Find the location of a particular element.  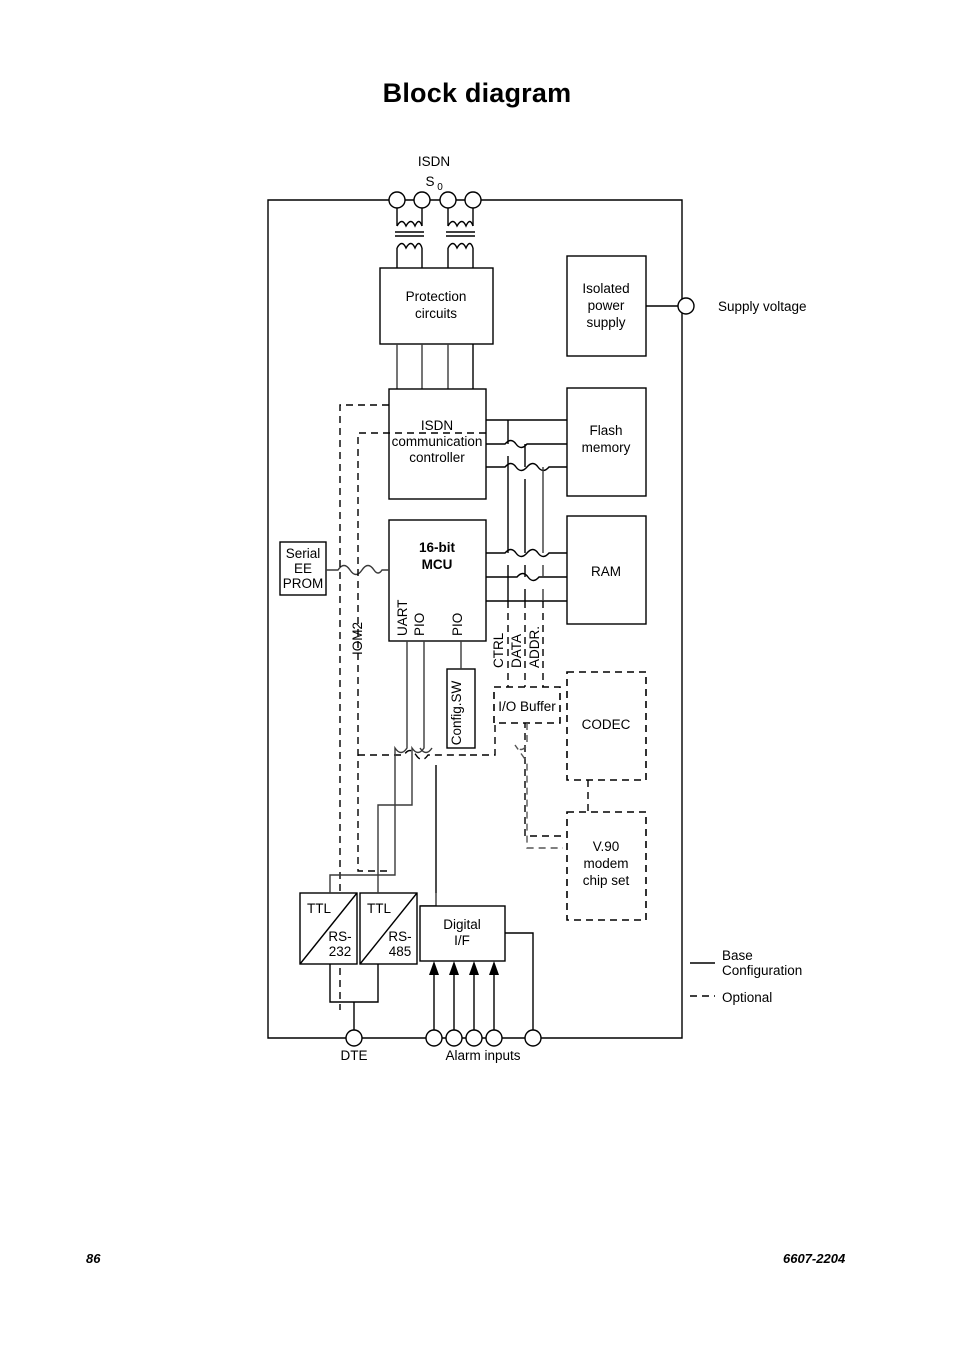

isdn-controller-label-line1: ISDN is located at coordinates (437, 425).